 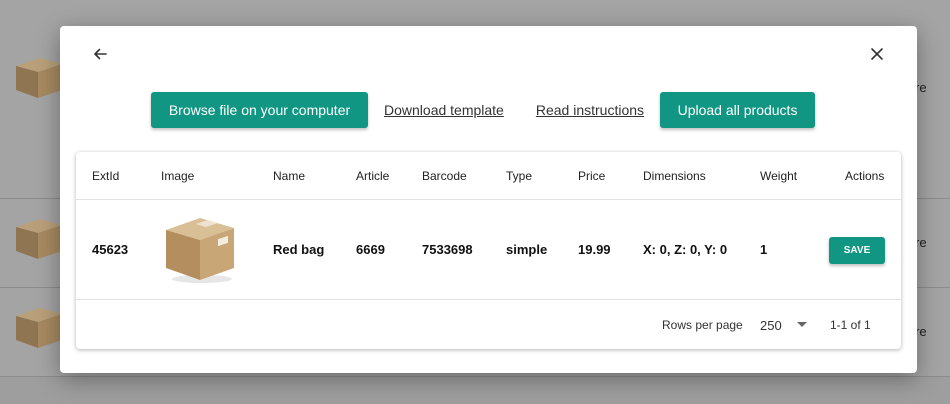 What do you see at coordinates (592, 176) in the screenshot?
I see `column-header-price: Price` at bounding box center [592, 176].